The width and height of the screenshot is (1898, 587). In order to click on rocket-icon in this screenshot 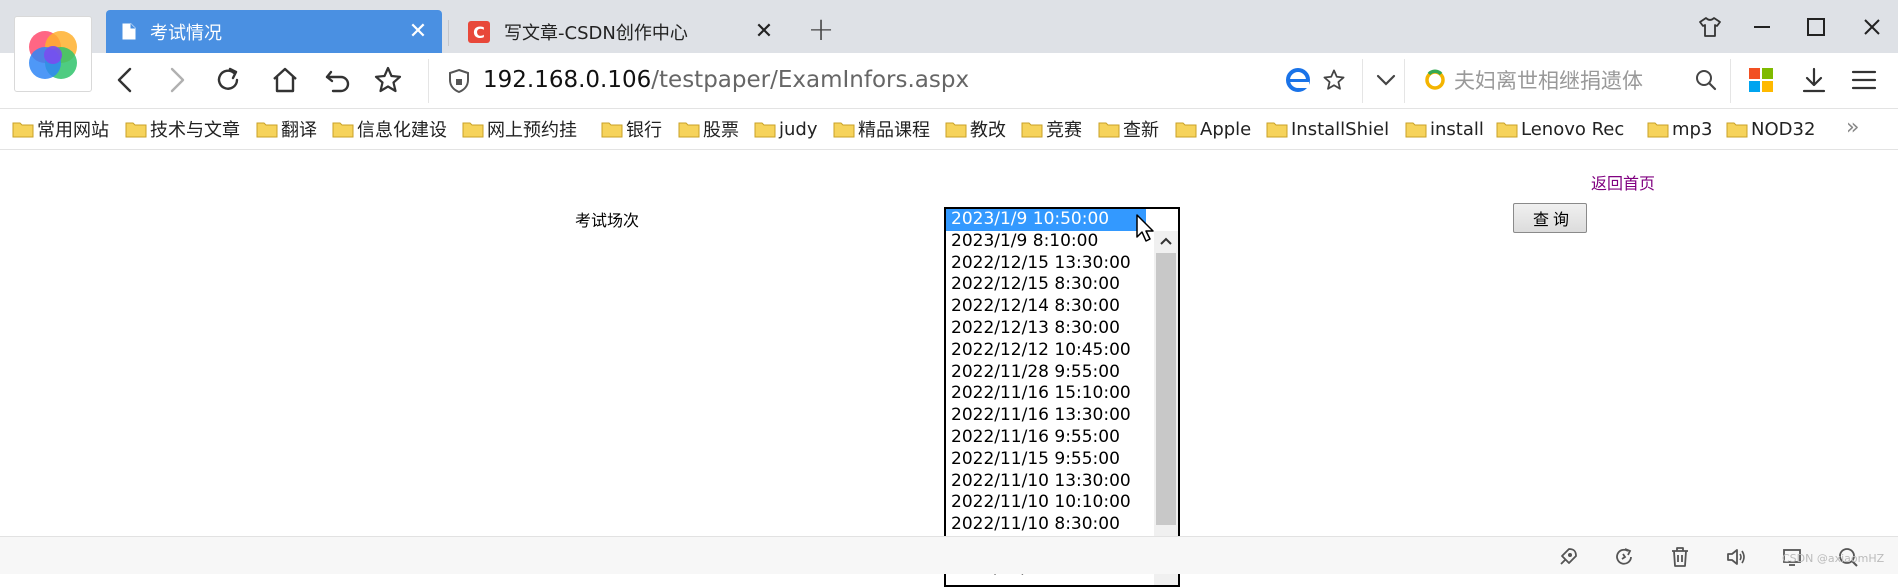, I will do `click(1568, 557)`.